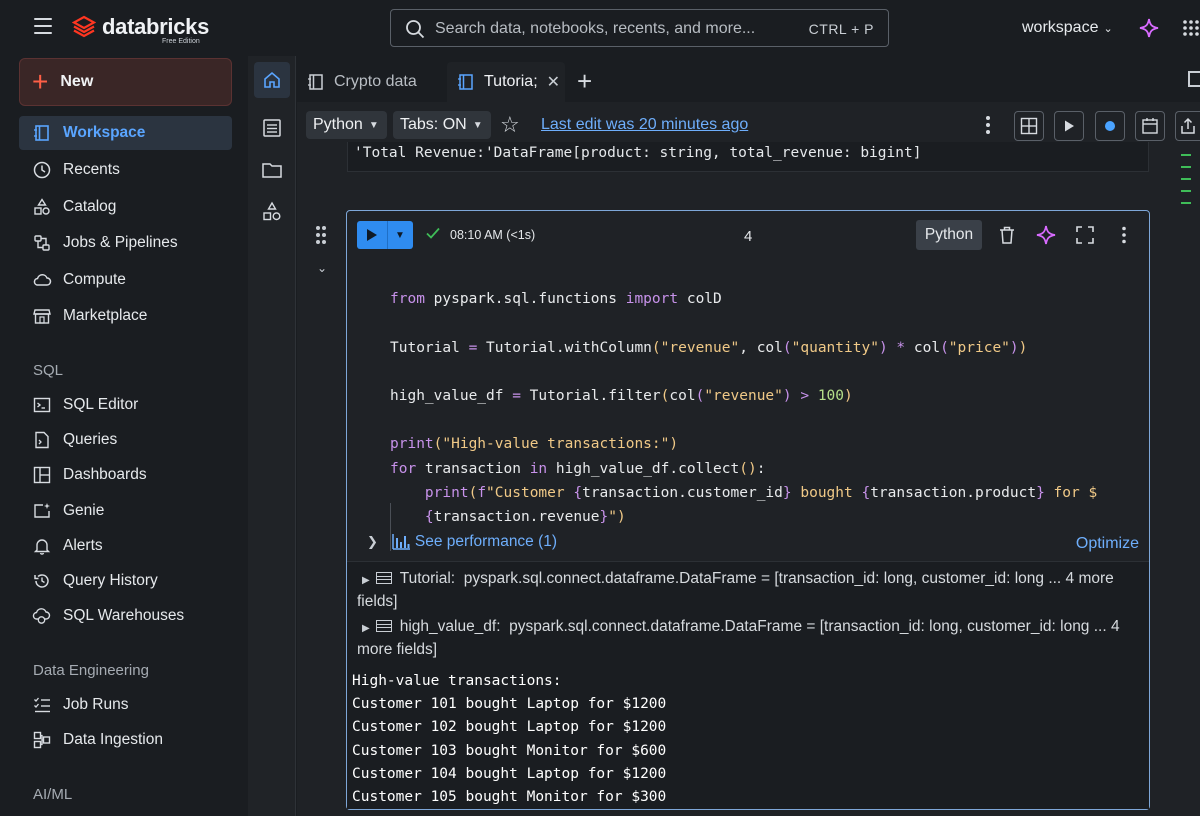 This screenshot has width=1200, height=816. What do you see at coordinates (43, 26) in the screenshot?
I see `menu-icon` at bounding box center [43, 26].